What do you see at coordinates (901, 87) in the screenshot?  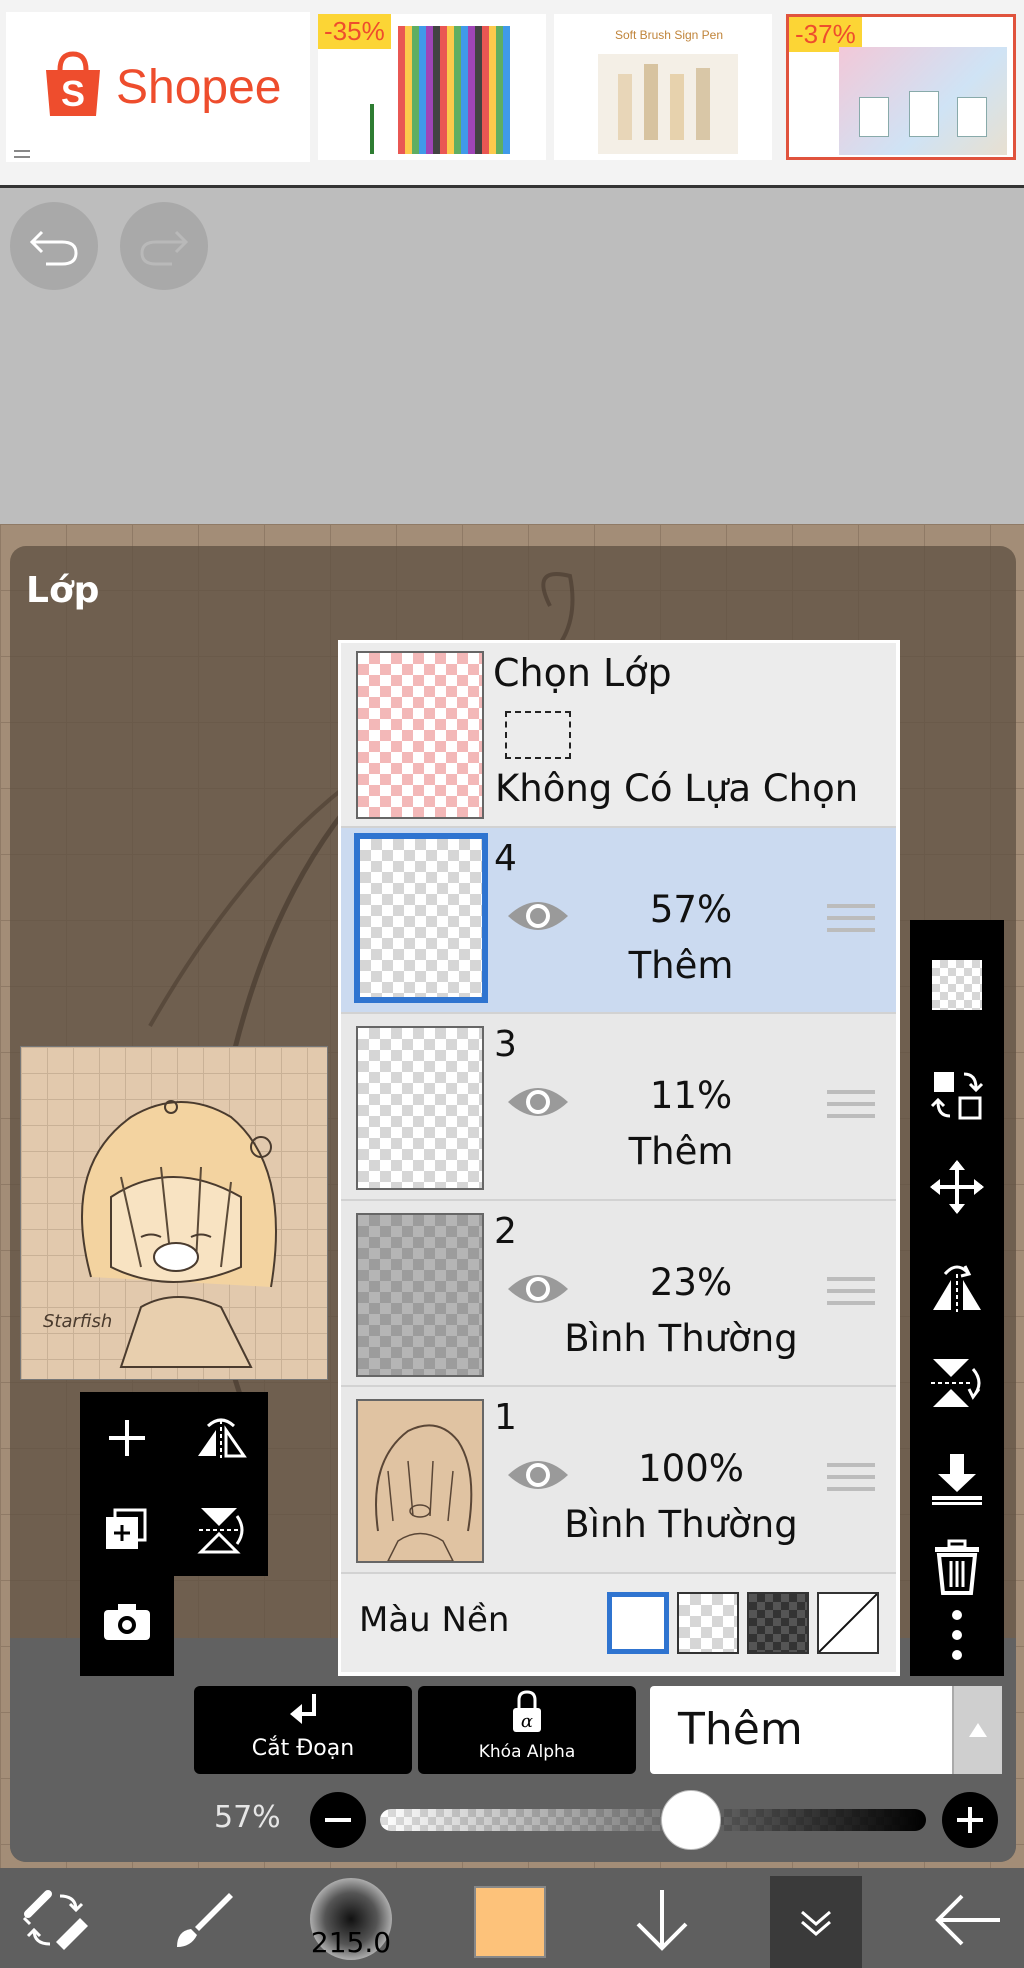 I see `ad-product-3: -37%` at bounding box center [901, 87].